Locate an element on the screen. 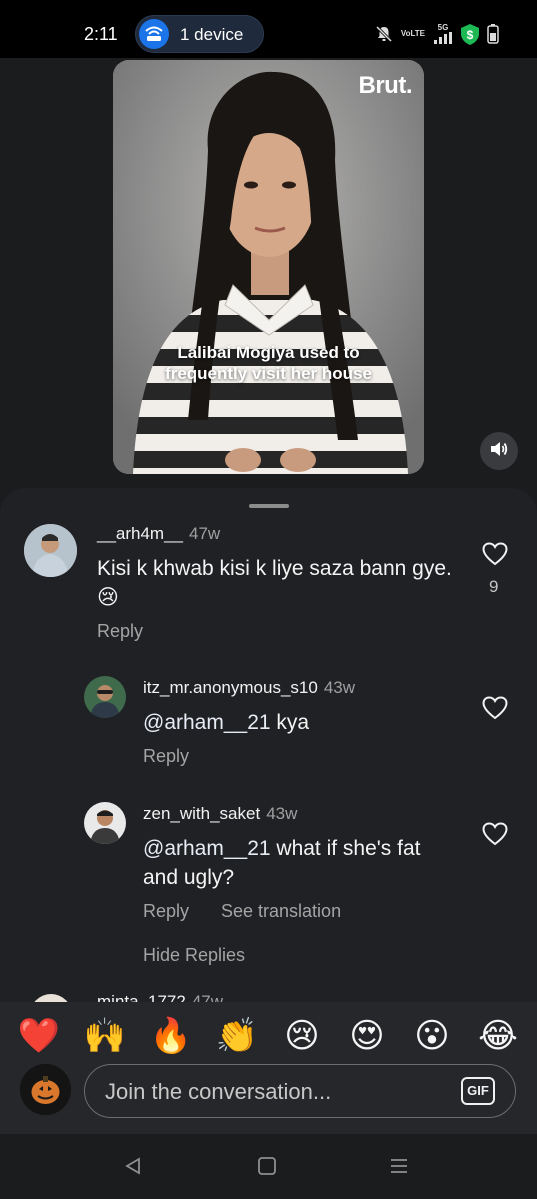 The height and width of the screenshot is (1199, 537). volume-icon is located at coordinates (499, 451).